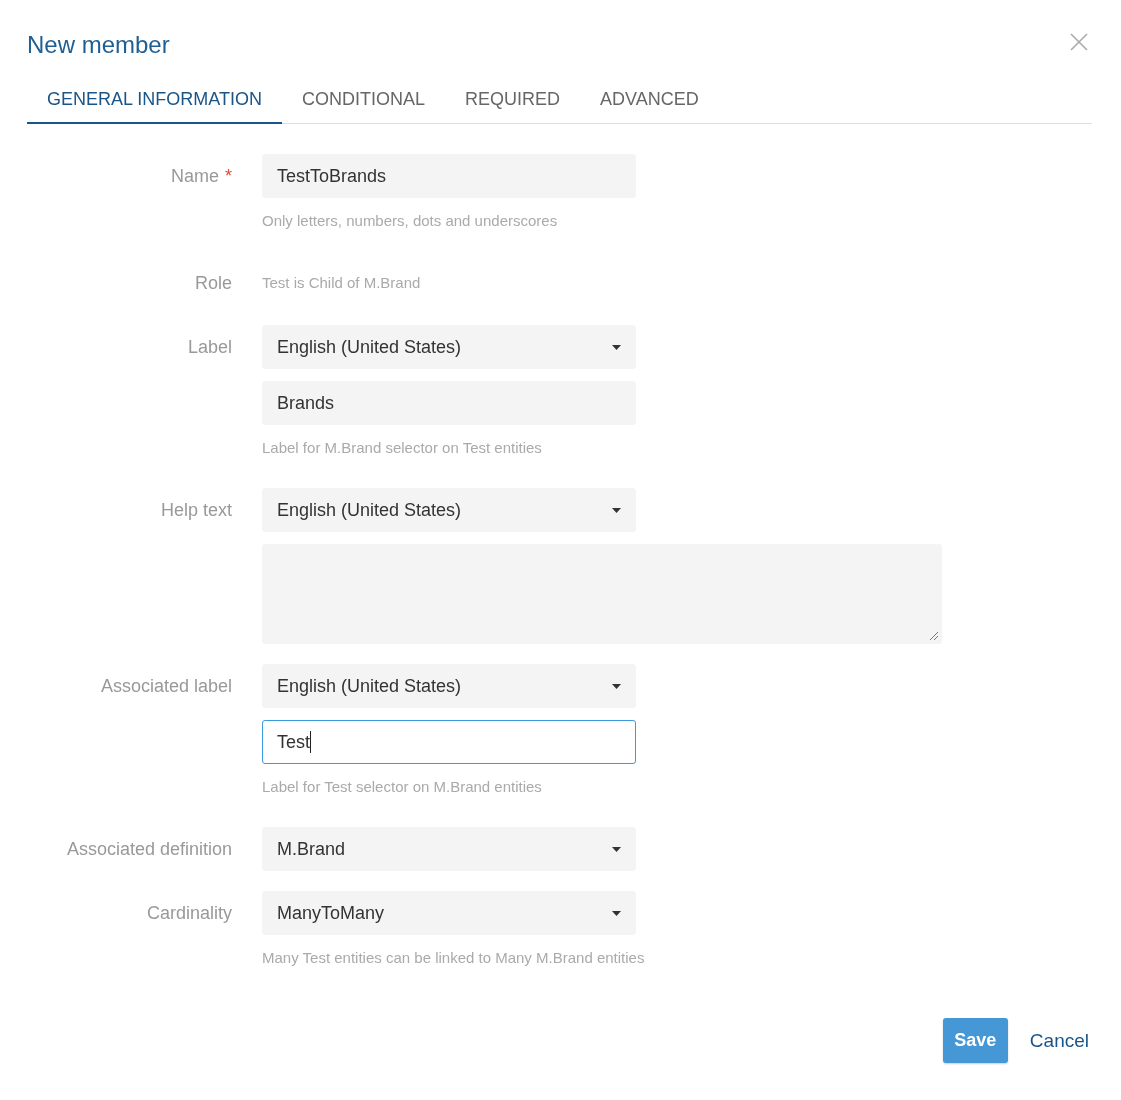 The width and height of the screenshot is (1121, 1100). What do you see at coordinates (213, 283) in the screenshot?
I see `field-label: Role` at bounding box center [213, 283].